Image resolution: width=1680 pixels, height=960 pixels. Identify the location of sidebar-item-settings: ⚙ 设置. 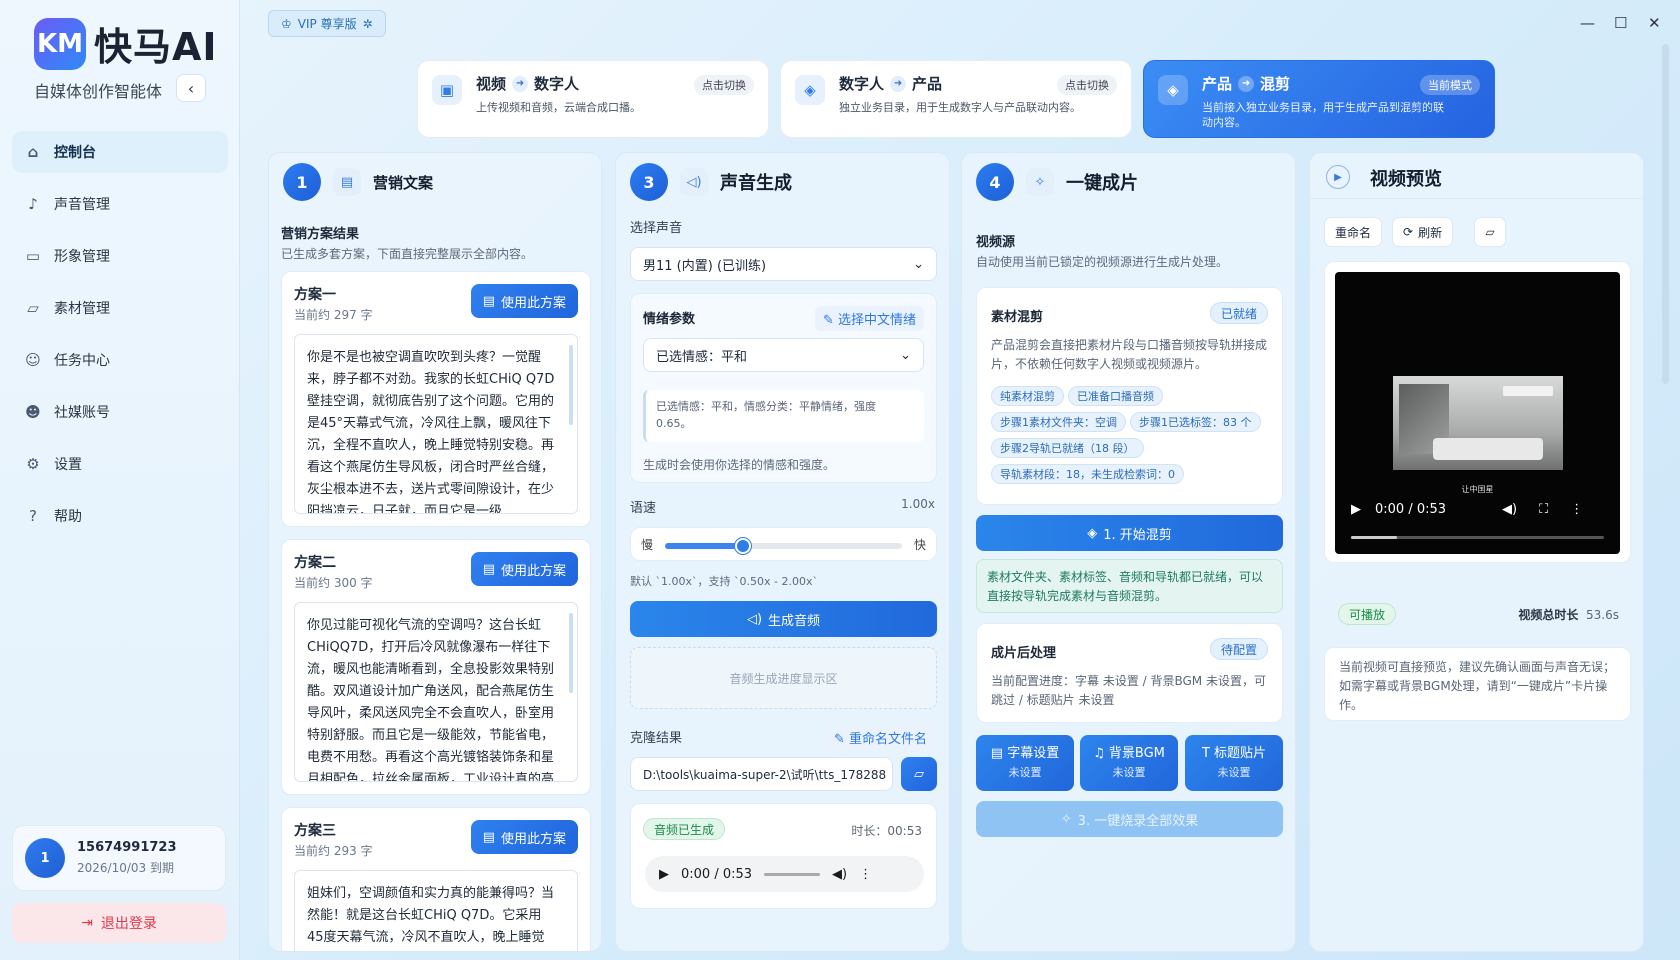
(120, 464).